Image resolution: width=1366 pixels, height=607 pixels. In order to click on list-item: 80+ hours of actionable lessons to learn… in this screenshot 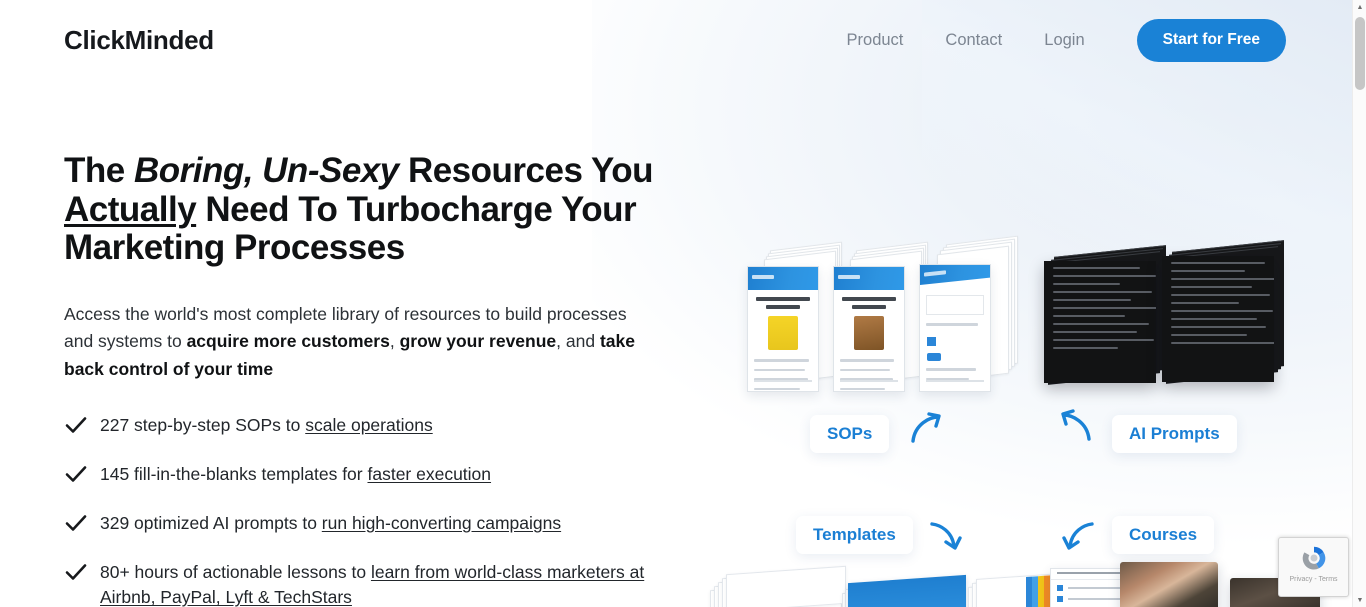, I will do `click(369, 583)`.